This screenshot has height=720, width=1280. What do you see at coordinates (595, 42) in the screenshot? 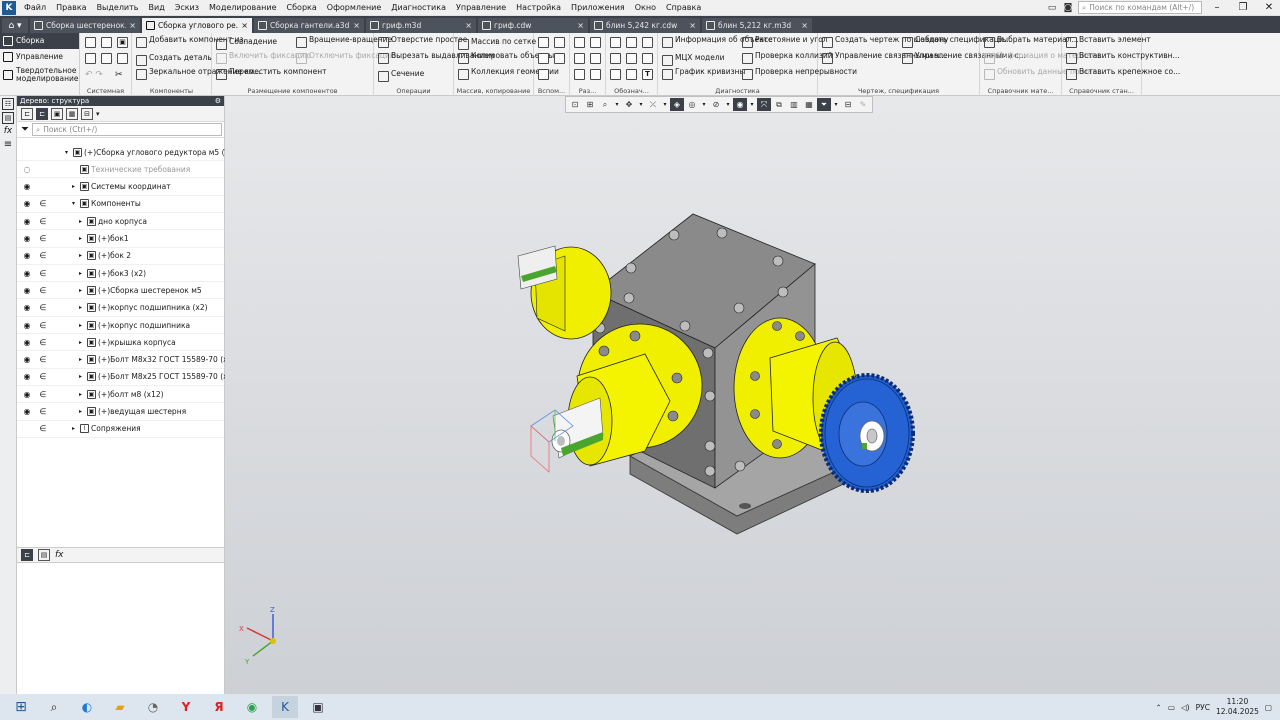
I see `dim-angle-icon` at bounding box center [595, 42].